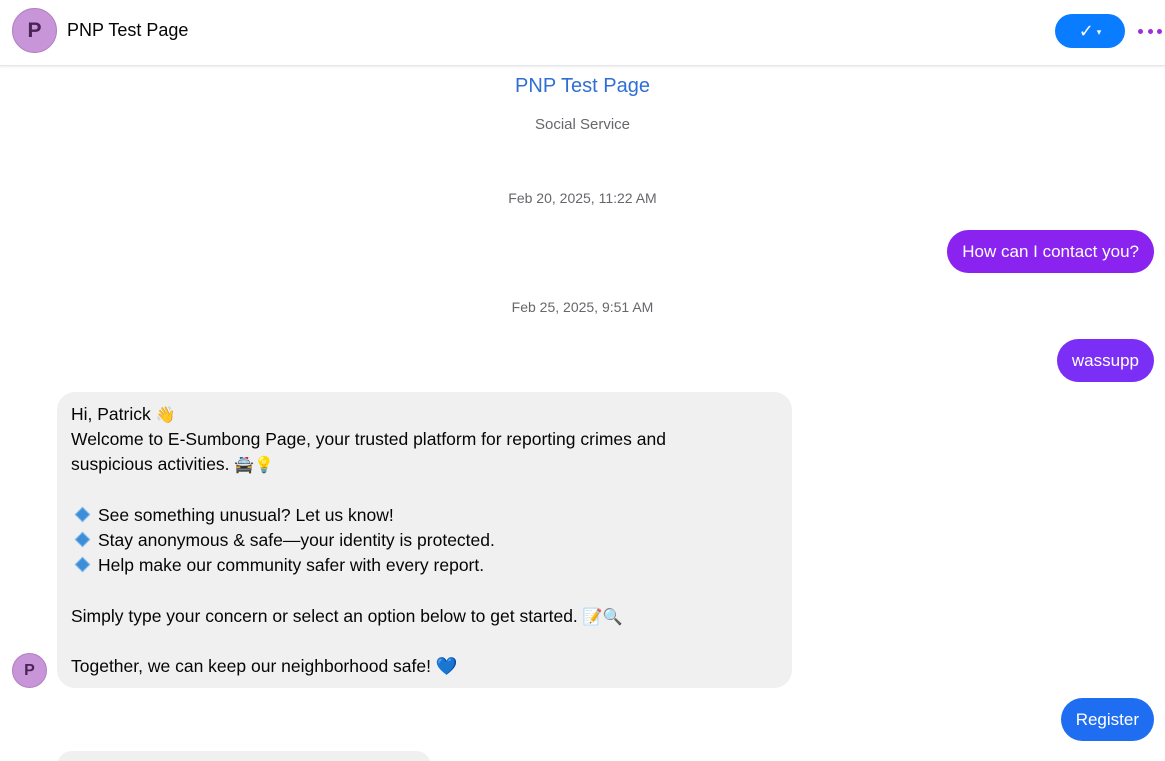 This screenshot has height=761, width=1165. Describe the element at coordinates (582, 198) in the screenshot. I see `timestamp: Feb 20, 2025, 11:22 AM` at that location.